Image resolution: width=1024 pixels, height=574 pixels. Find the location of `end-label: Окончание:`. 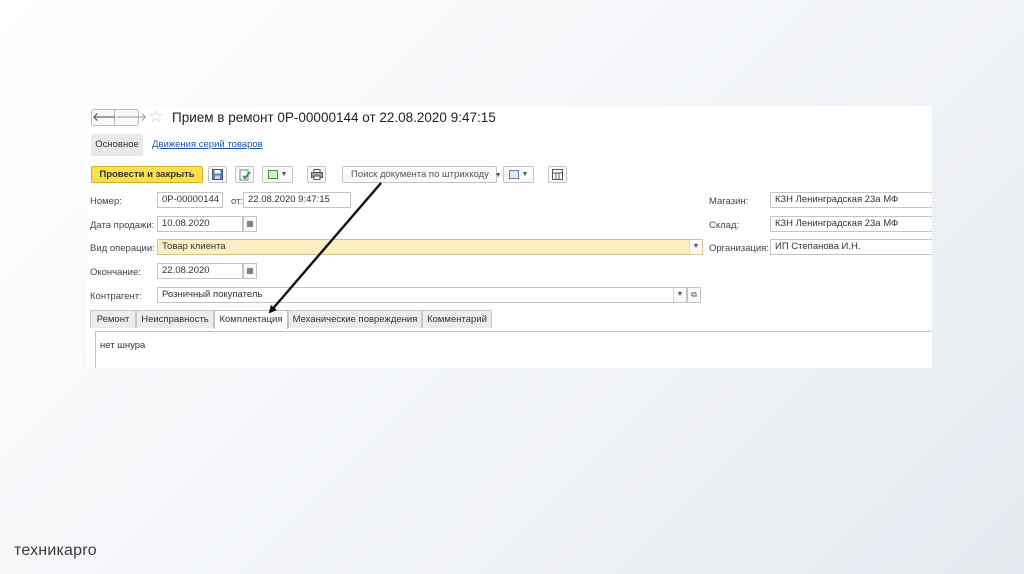

end-label: Окончание: is located at coordinates (115, 272).